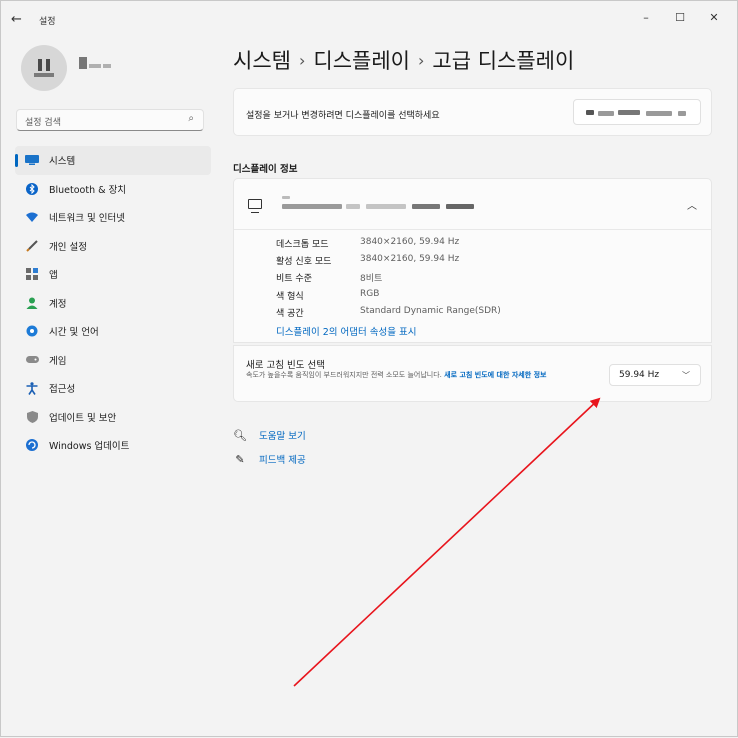 The height and width of the screenshot is (738, 738). Describe the element at coordinates (113, 331) in the screenshot. I see `sidebar-item-time-language: 시간 및 언어` at that location.